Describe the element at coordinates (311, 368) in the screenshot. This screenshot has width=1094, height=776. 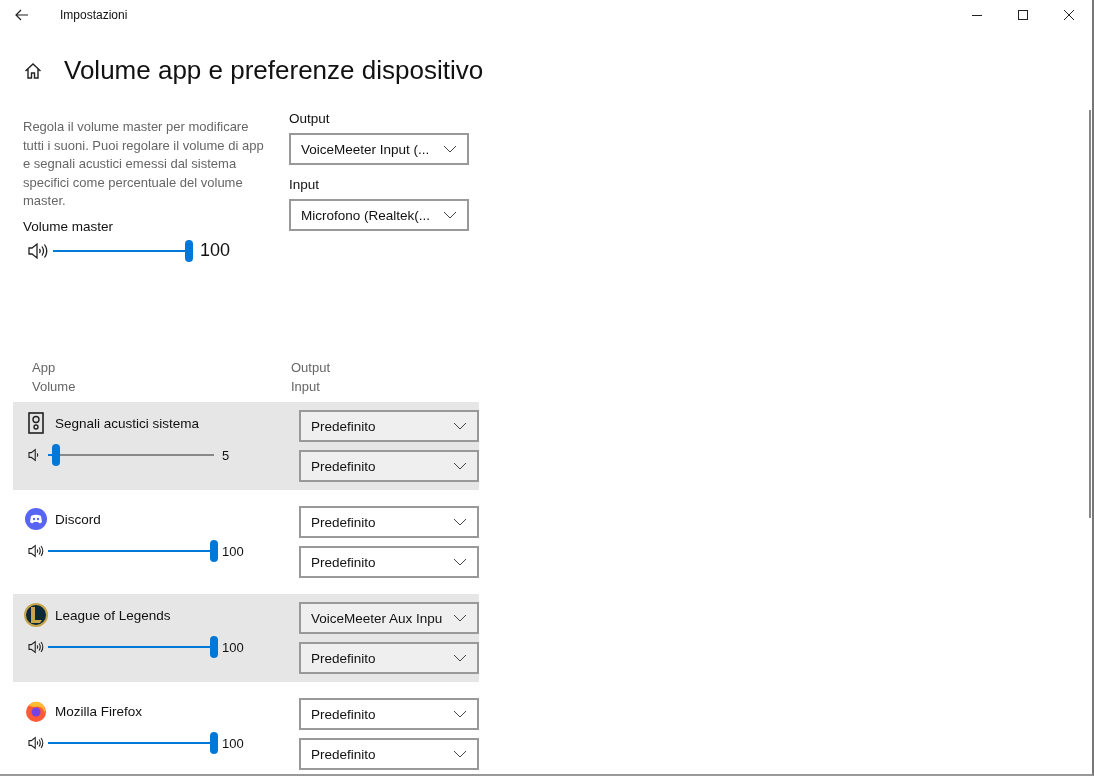
I see `column-header: Output` at that location.